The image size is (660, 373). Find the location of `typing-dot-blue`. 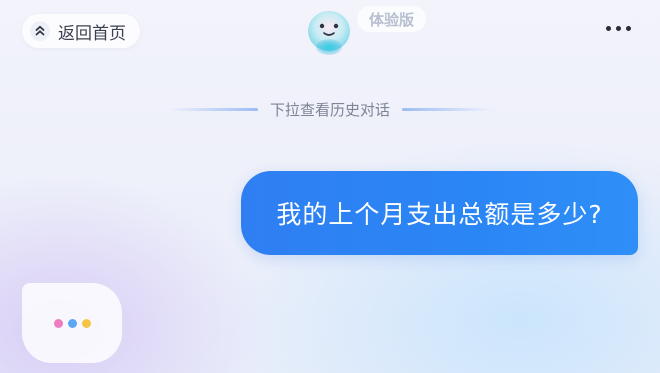

typing-dot-blue is located at coordinates (72, 323).